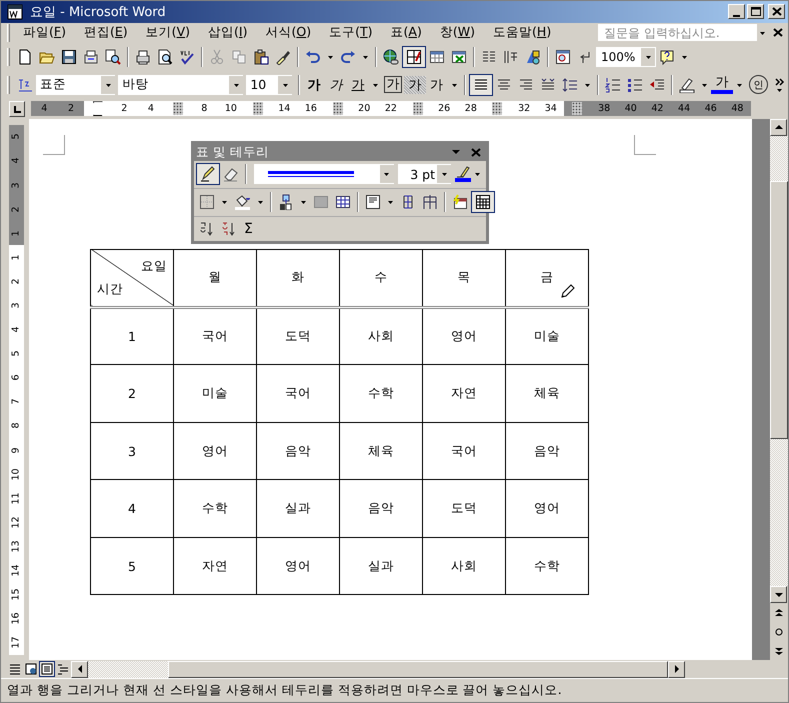 The width and height of the screenshot is (789, 703). What do you see at coordinates (570, 84) in the screenshot?
I see `line-spacing-icon` at bounding box center [570, 84].